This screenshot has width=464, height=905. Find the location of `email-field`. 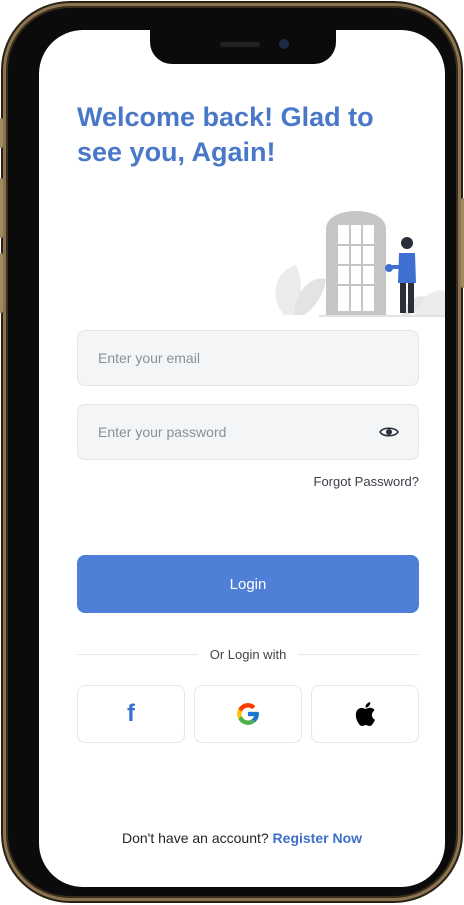

email-field is located at coordinates (248, 358).